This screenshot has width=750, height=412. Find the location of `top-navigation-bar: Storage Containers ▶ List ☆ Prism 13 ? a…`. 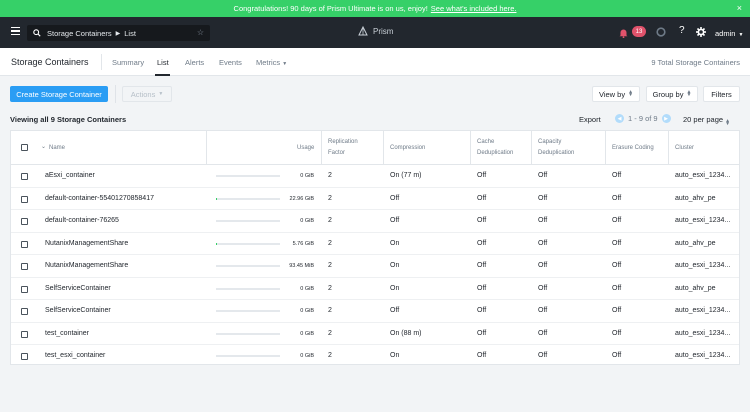

top-navigation-bar: Storage Containers ▶ List ☆ Prism 13 ? a… is located at coordinates (375, 32).